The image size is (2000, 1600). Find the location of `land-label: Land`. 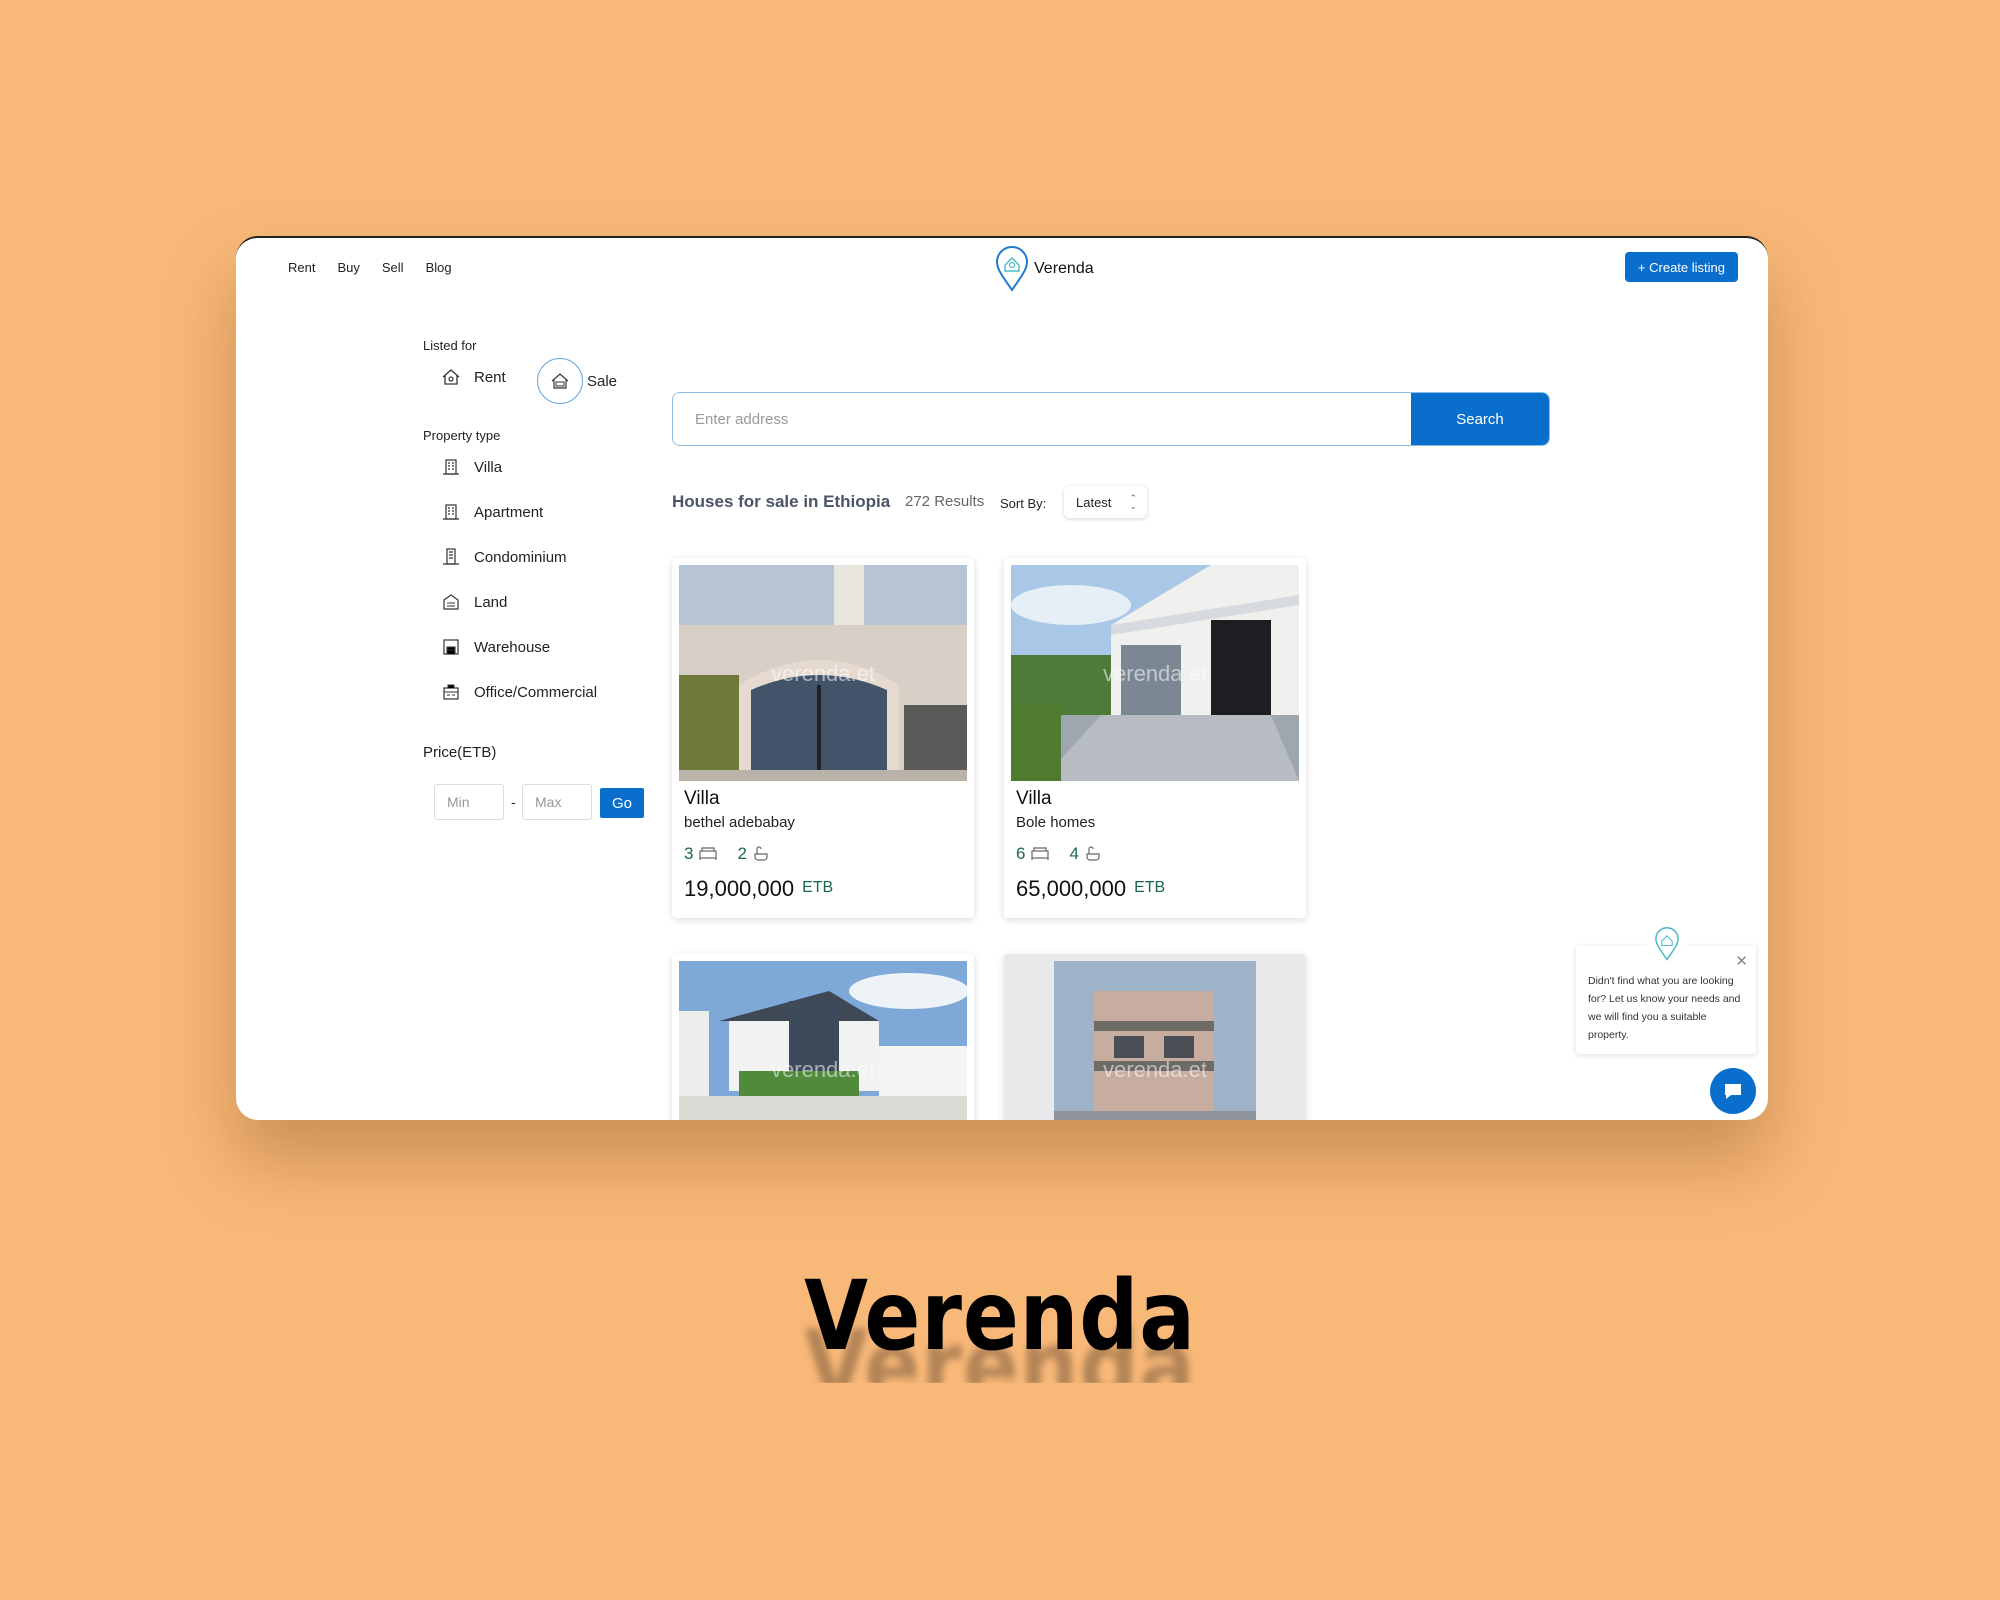

land-label: Land is located at coordinates (491, 602).